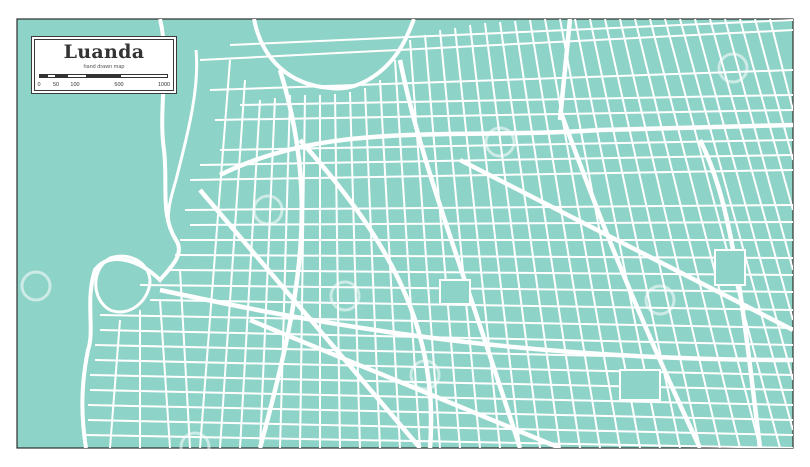 This screenshot has height=467, width=810. Describe the element at coordinates (75, 85) in the screenshot. I see `scale-label: 100` at that location.